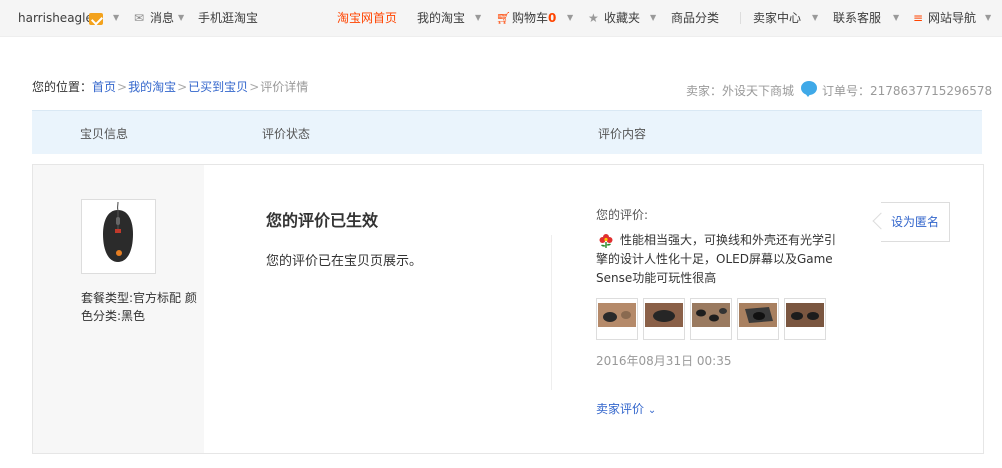 The image size is (1002, 468). What do you see at coordinates (507, 132) in the screenshot?
I see `table-header: 宝贝信息 评价状态 评价内容` at bounding box center [507, 132].